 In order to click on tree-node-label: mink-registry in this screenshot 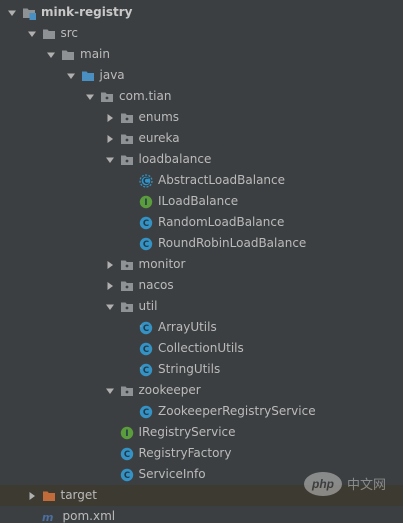, I will do `click(87, 12)`.